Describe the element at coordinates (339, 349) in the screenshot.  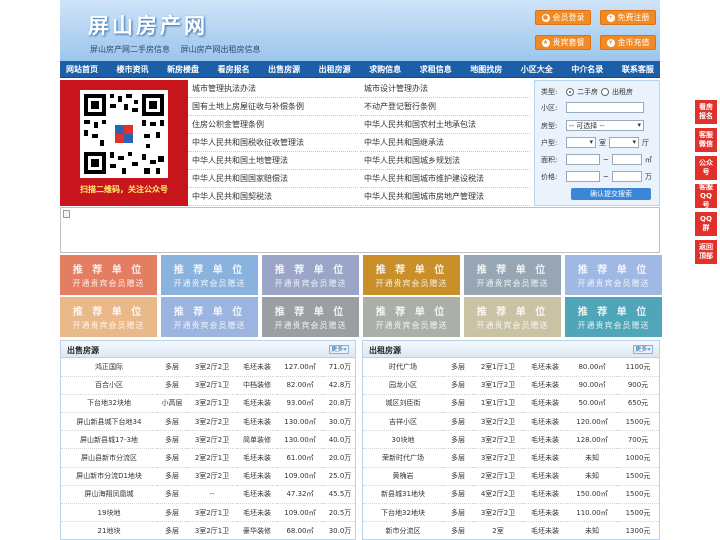
I see `sale-more-button: 更多»` at that location.